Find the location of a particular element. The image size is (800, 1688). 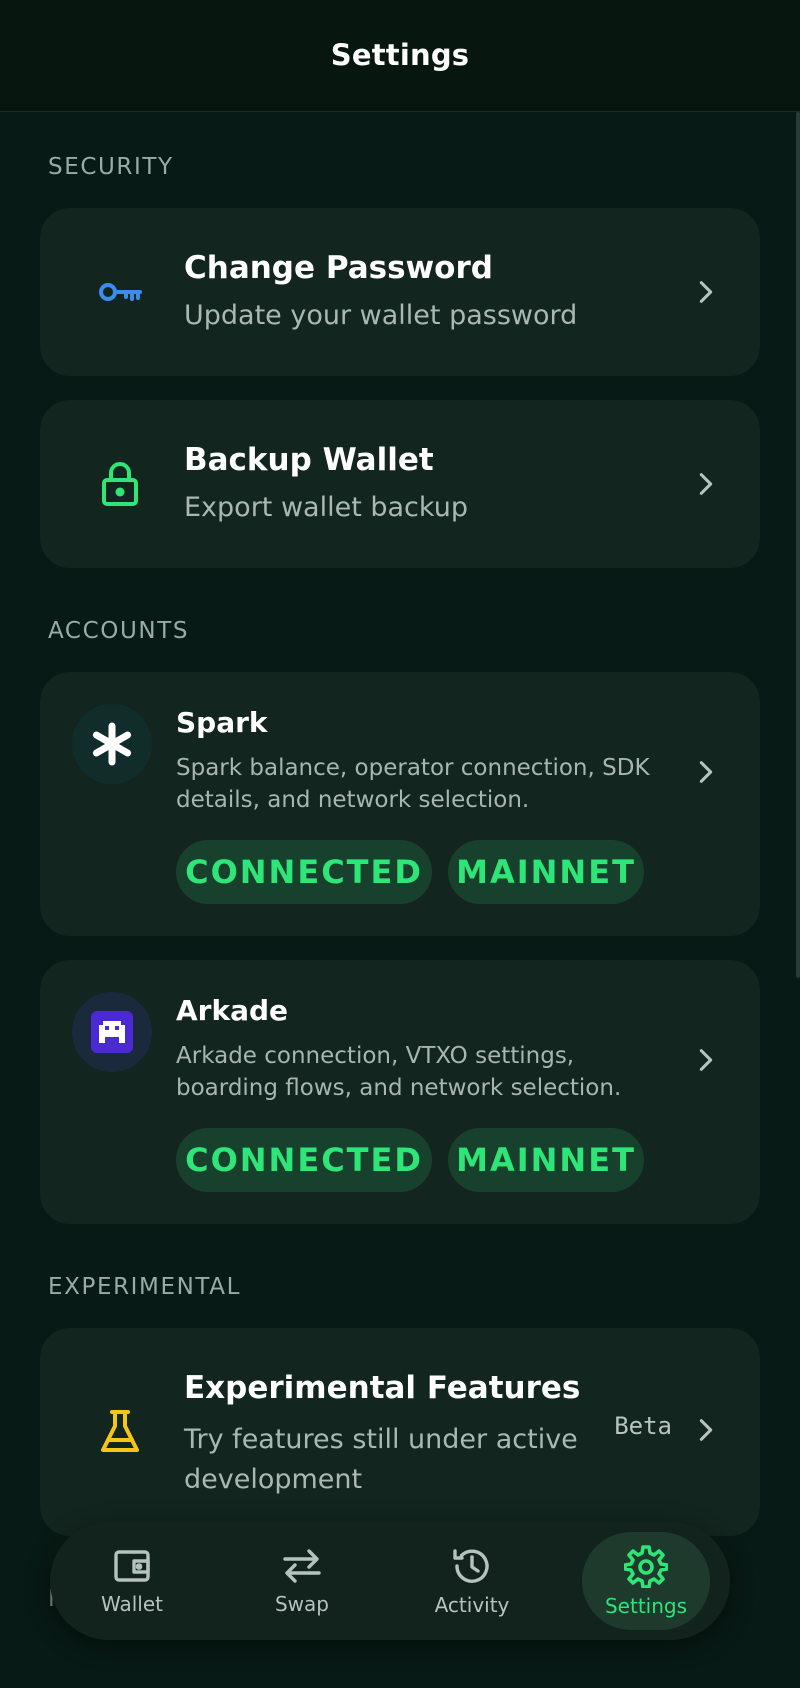

nav-item-activity: Activity is located at coordinates (472, 1581).